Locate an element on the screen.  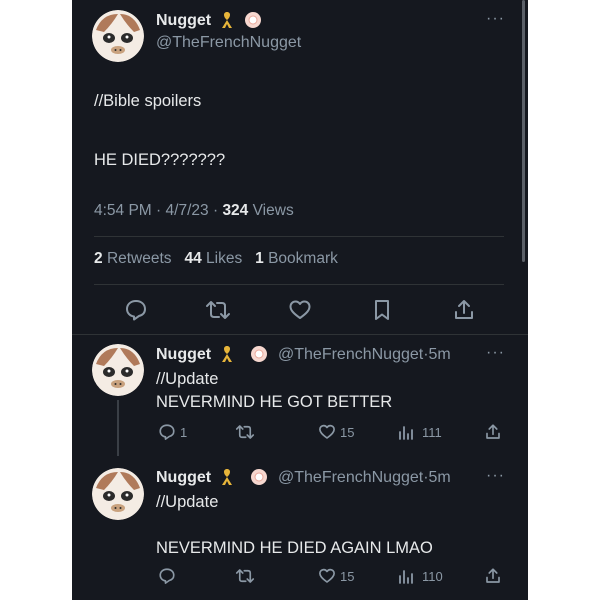
retweets-label: Retweets is located at coordinates (139, 258).